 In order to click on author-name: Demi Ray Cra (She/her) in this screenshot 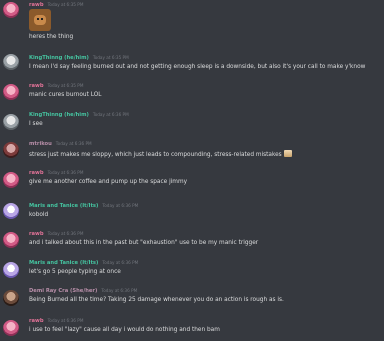, I will do `click(63, 291)`.